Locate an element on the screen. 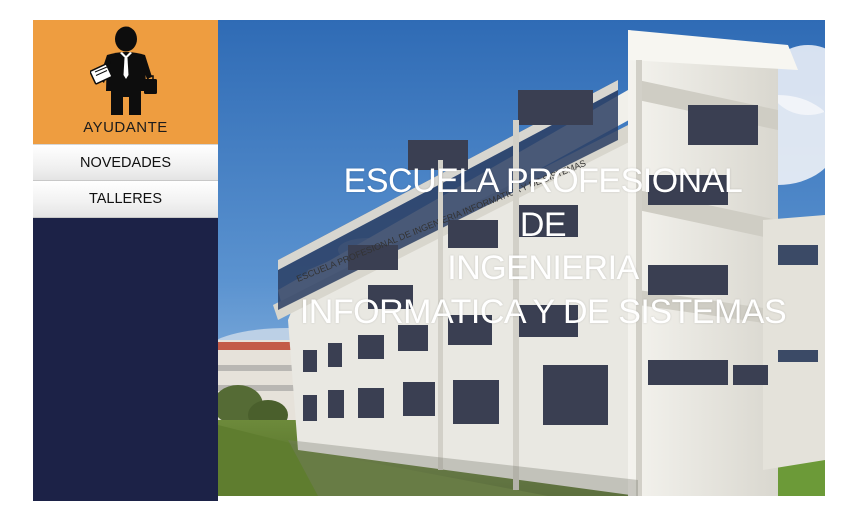 The image size is (847, 530). role-label: AYUDANTE is located at coordinates (125, 127).